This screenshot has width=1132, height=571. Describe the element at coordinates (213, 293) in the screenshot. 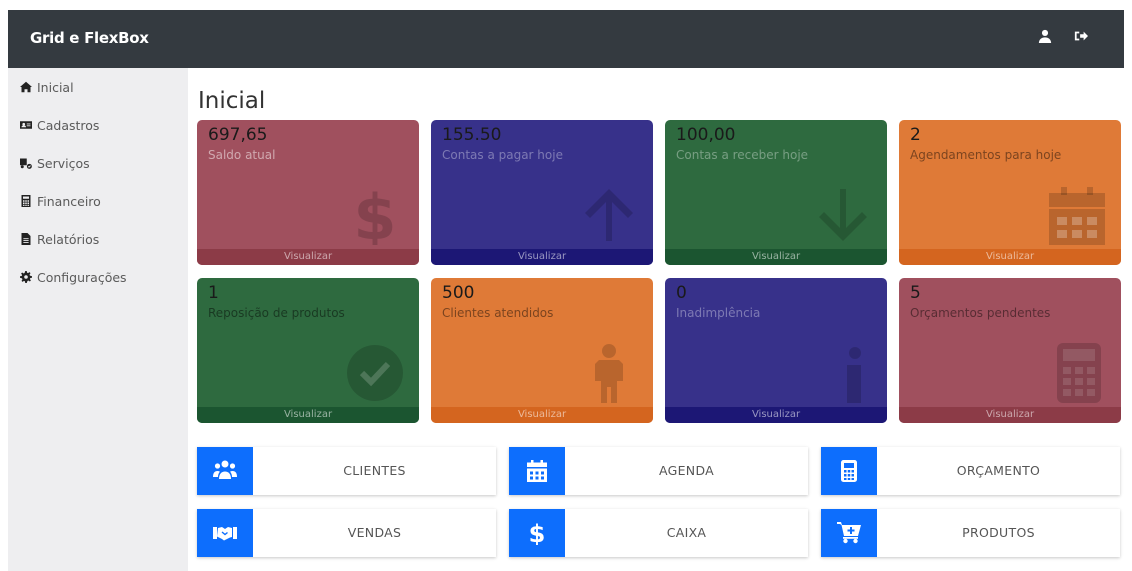

I see `card-value: 1` at that location.